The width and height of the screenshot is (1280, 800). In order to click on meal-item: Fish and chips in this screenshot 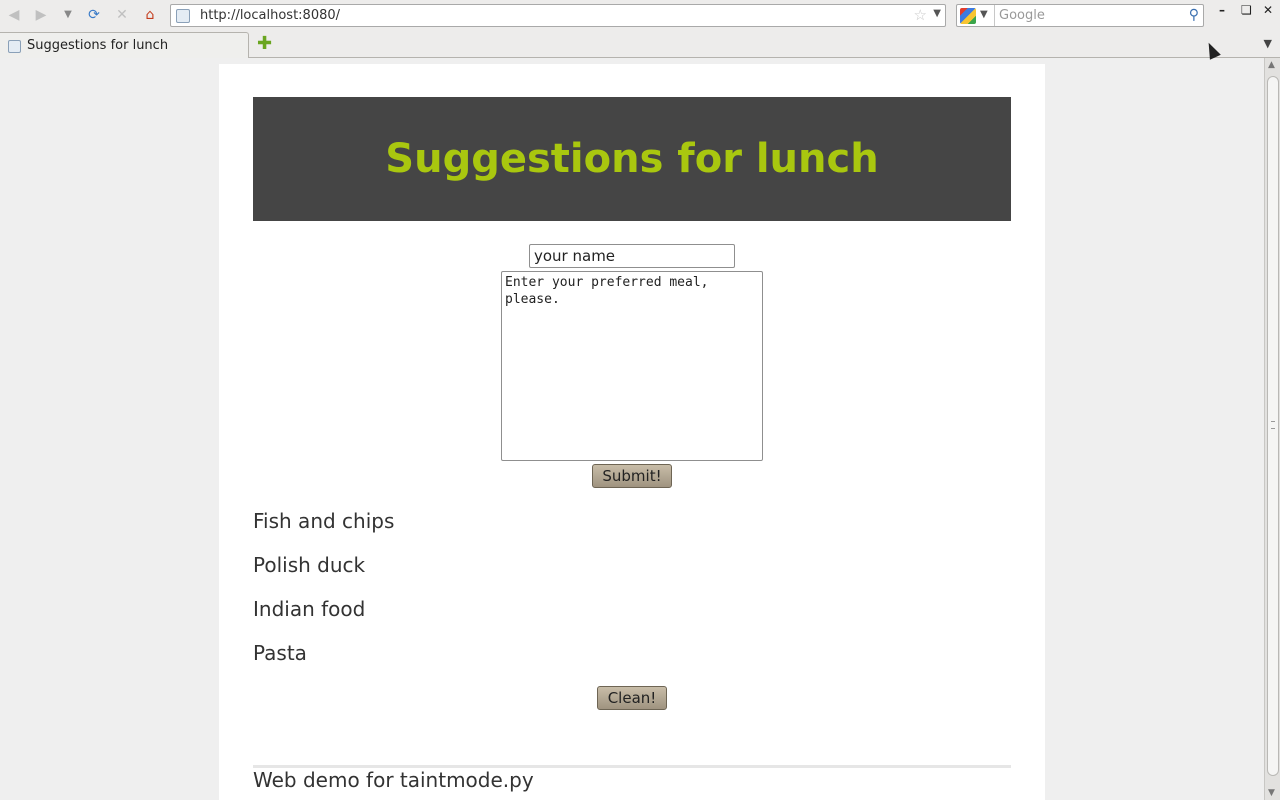, I will do `click(324, 521)`.